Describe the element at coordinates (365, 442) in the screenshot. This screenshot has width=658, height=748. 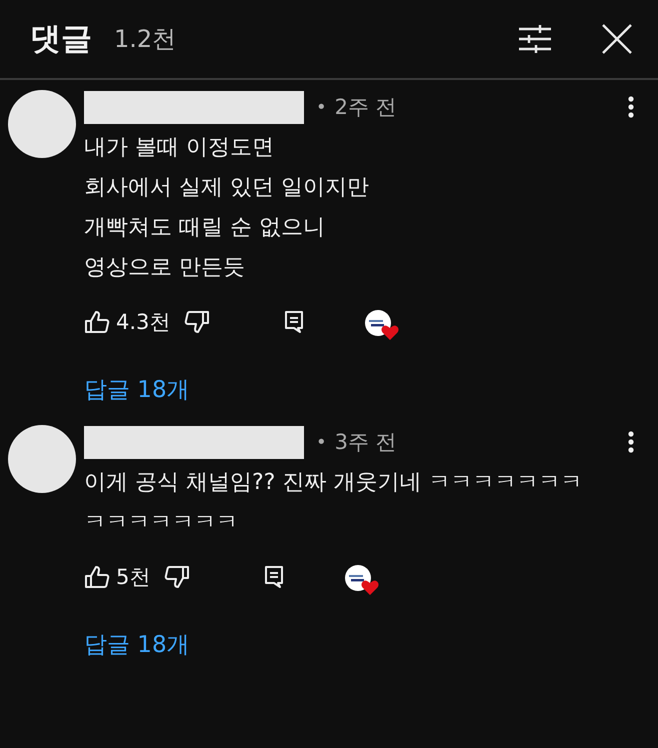
I see `comment-time: 3주 전` at that location.